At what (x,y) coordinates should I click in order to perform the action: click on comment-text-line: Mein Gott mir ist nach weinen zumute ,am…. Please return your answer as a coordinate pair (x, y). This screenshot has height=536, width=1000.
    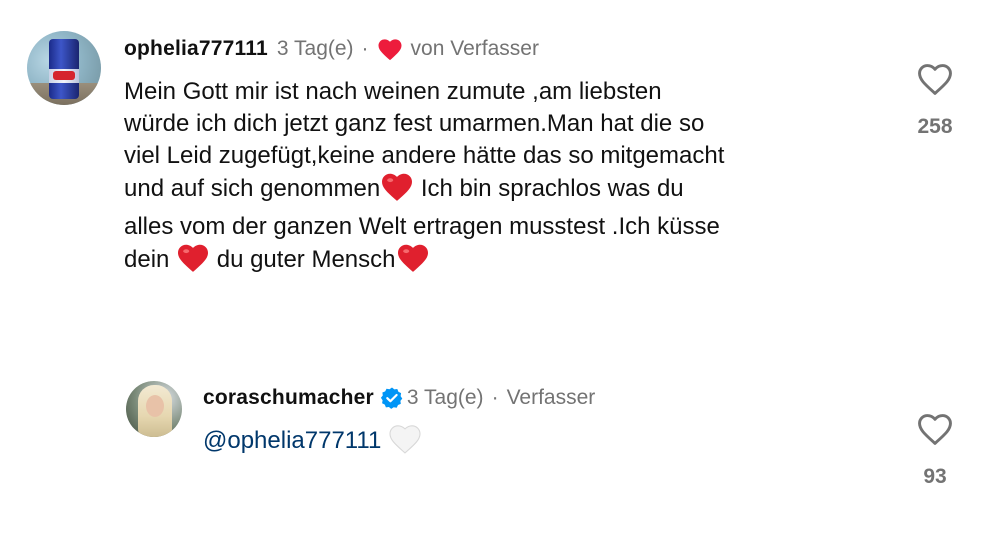
    Looking at the image, I should click on (393, 91).